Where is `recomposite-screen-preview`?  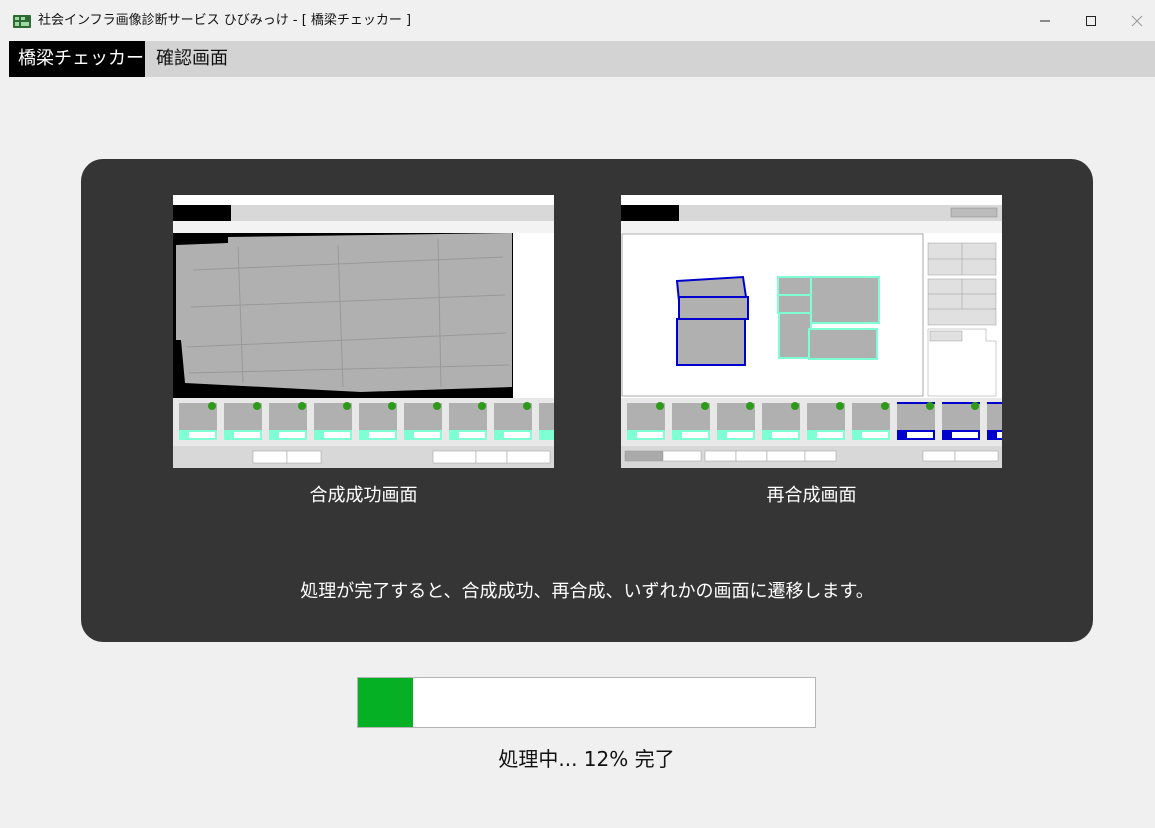 recomposite-screen-preview is located at coordinates (811, 331).